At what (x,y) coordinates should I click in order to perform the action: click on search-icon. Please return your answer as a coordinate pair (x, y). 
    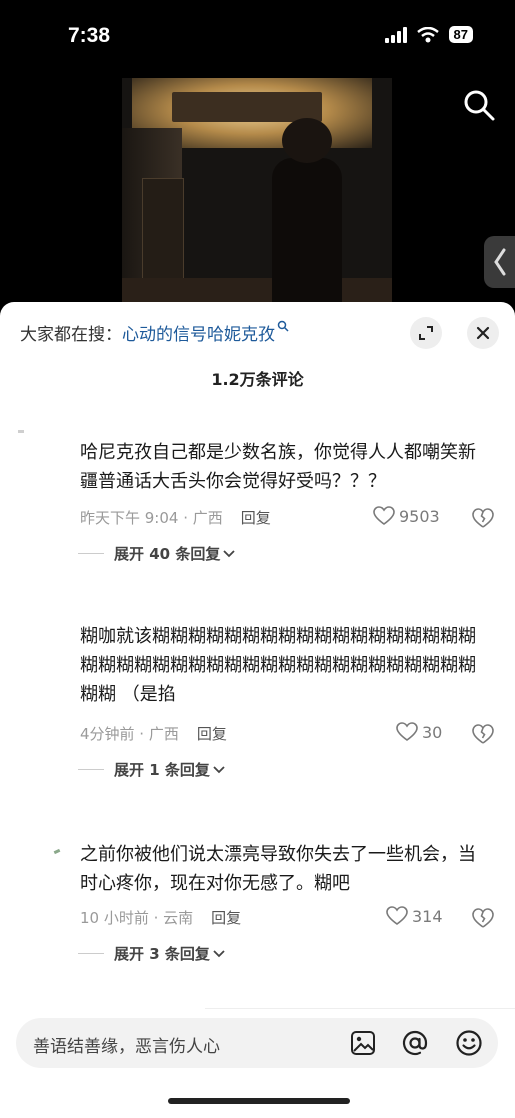
    Looking at the image, I should click on (479, 105).